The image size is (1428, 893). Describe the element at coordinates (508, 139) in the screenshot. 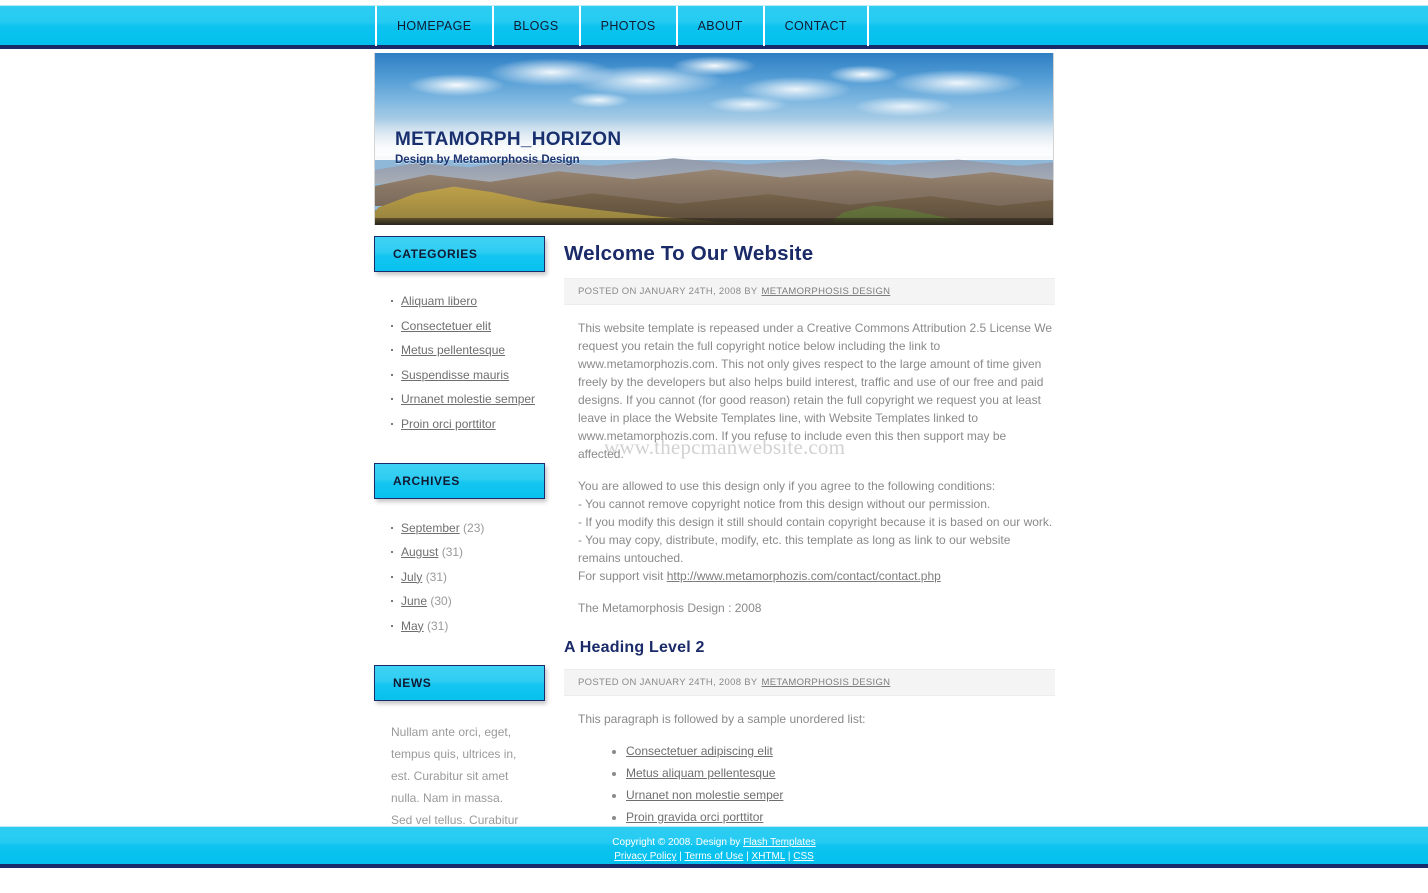

I see `site-title: METAMORPH_HORIZON` at that location.